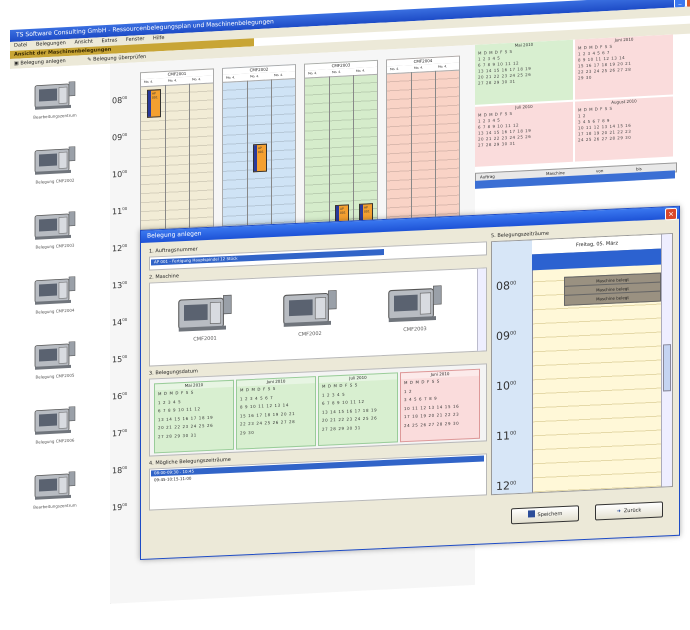 The width and height of the screenshot is (690, 630). Describe the element at coordinates (520, 235) in the screenshot. I see `day-section-label: 5. Belegungszeiträume` at that location.